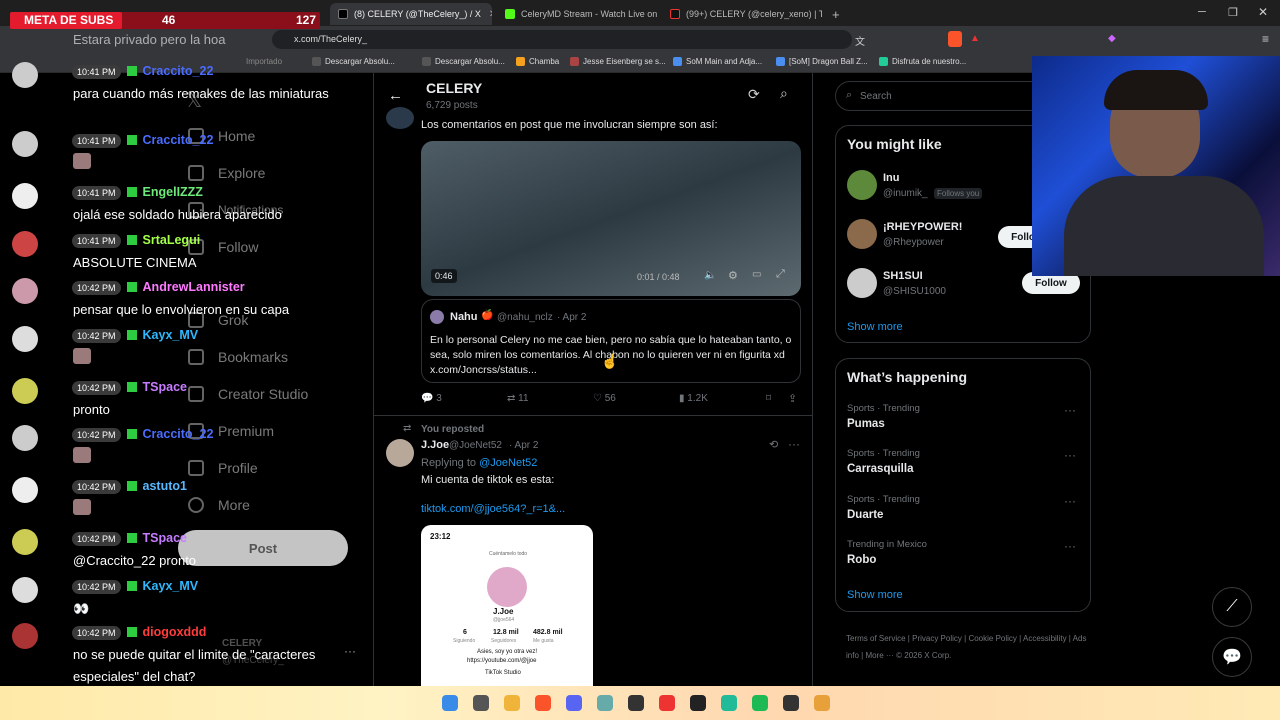 Image resolution: width=1280 pixels, height=720 pixels. What do you see at coordinates (604, 398) in the screenshot?
I see `like-button: ♡ 56` at bounding box center [604, 398].